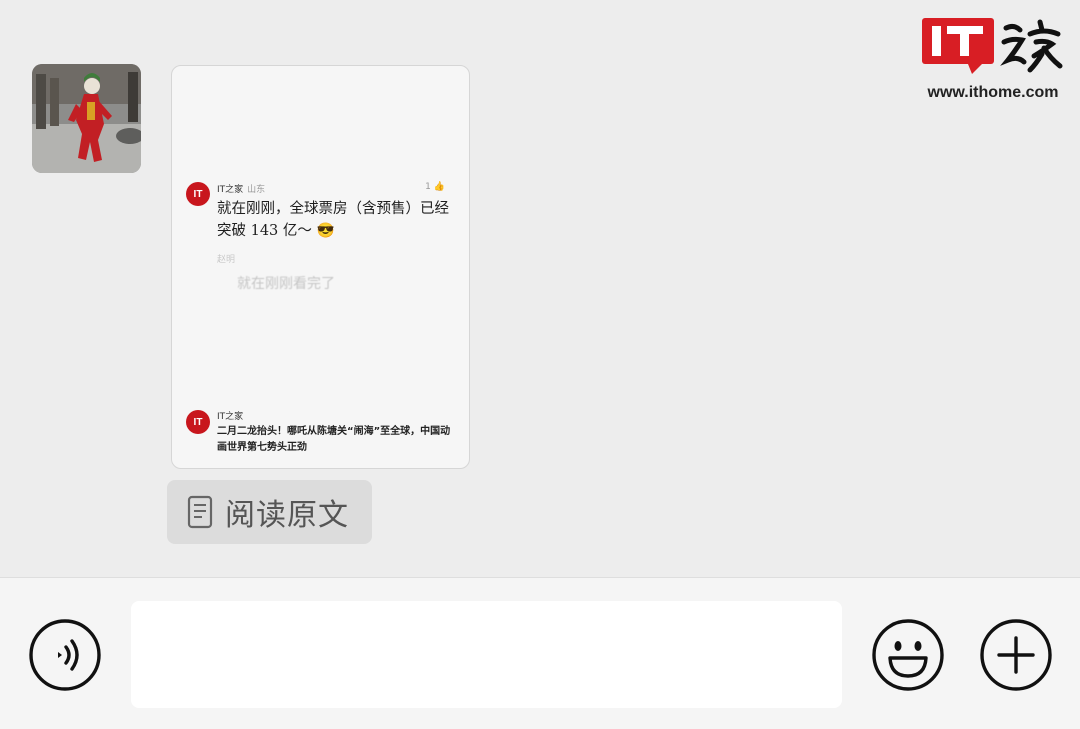 The image size is (1080, 729). I want to click on news-title: 二月二龙抬头！哪吒从陈塘关“闹海”至全球，中国动画世界第七势头正劲, so click(334, 439).